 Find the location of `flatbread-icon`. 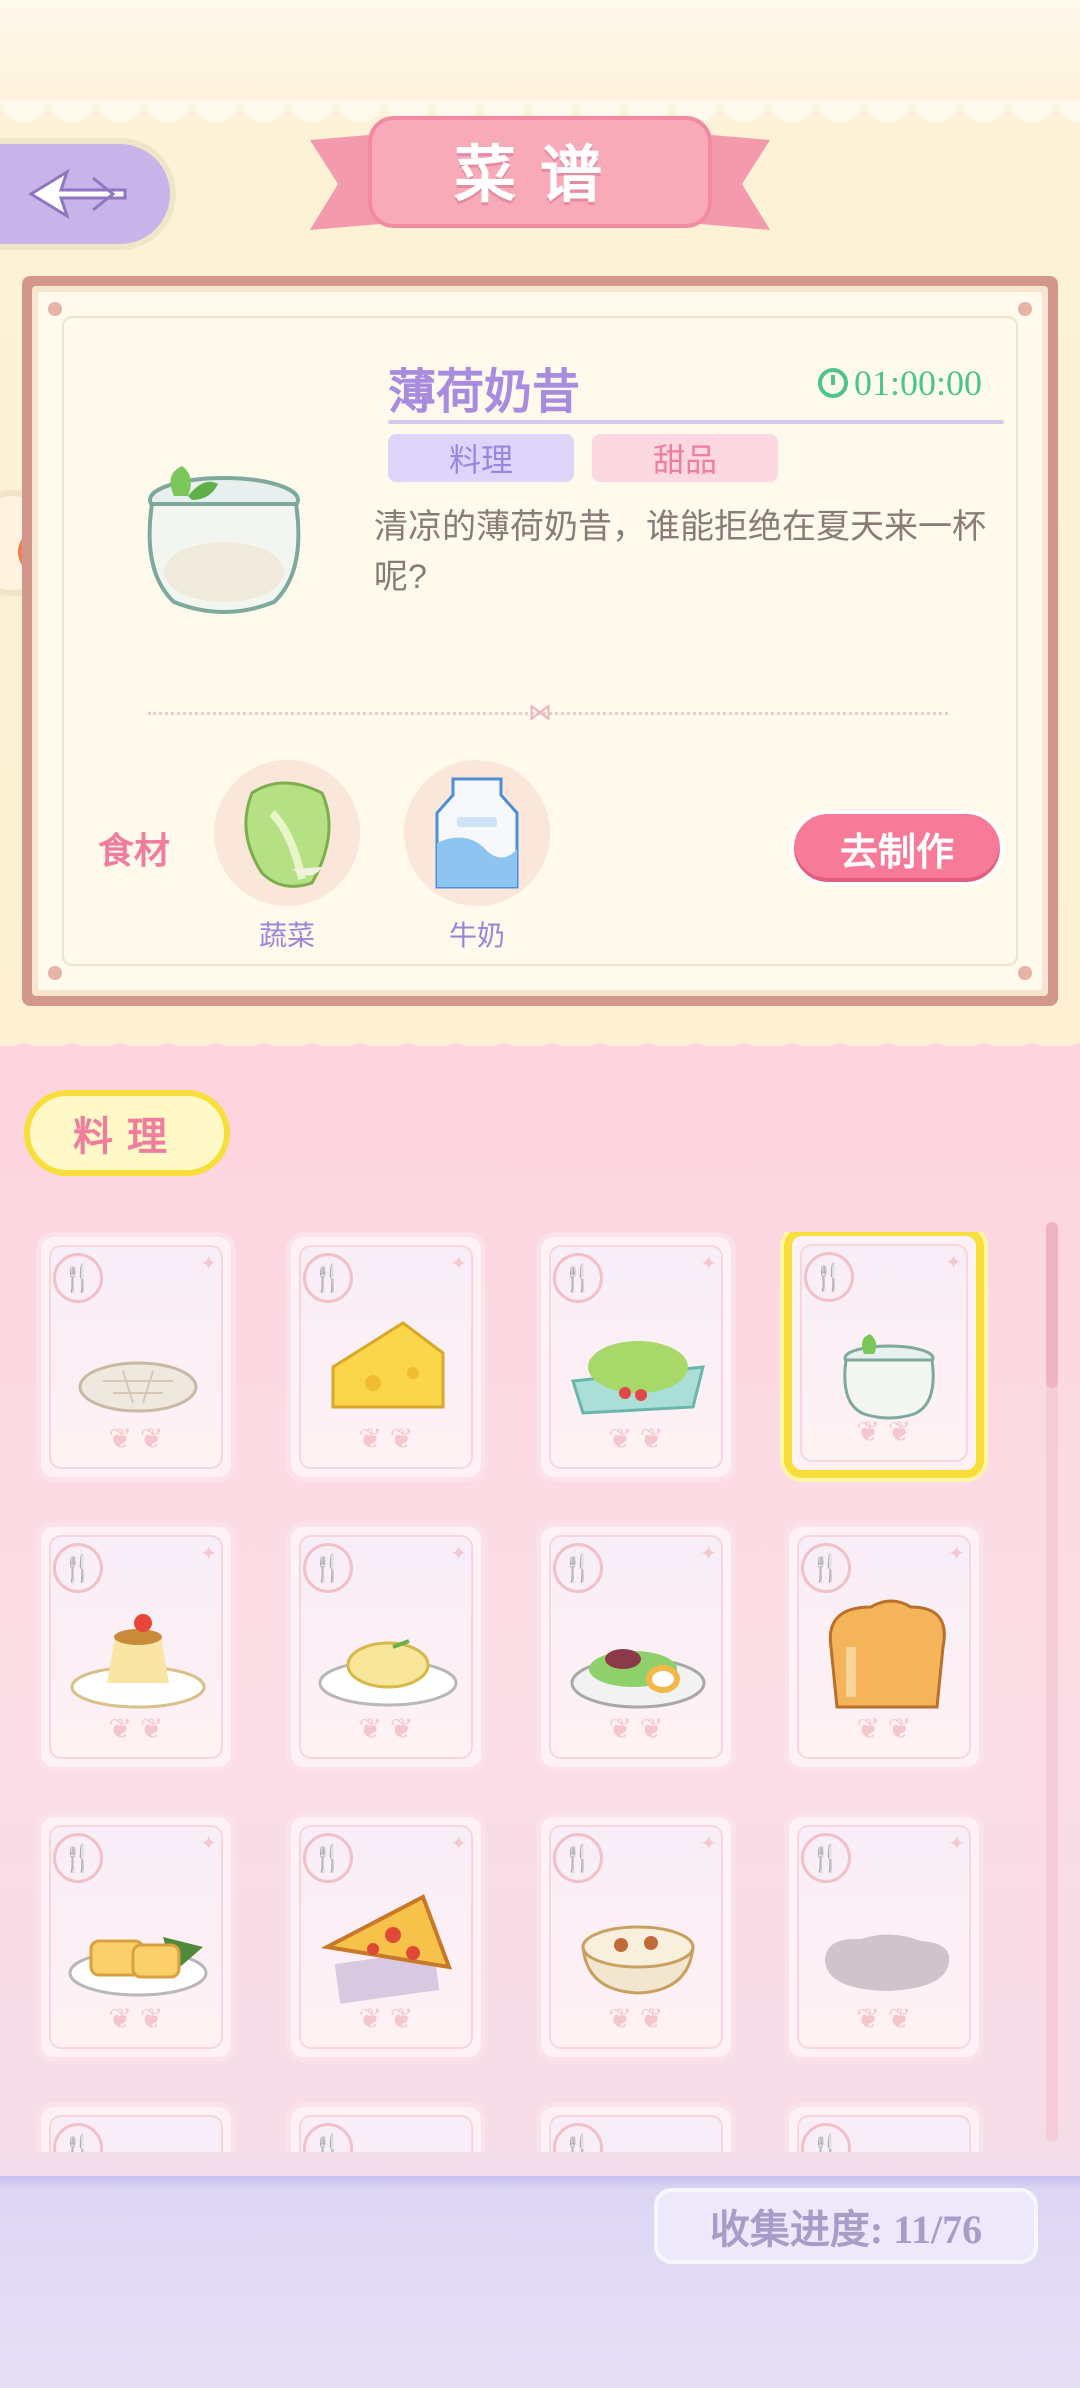

flatbread-icon is located at coordinates (138, 1387).